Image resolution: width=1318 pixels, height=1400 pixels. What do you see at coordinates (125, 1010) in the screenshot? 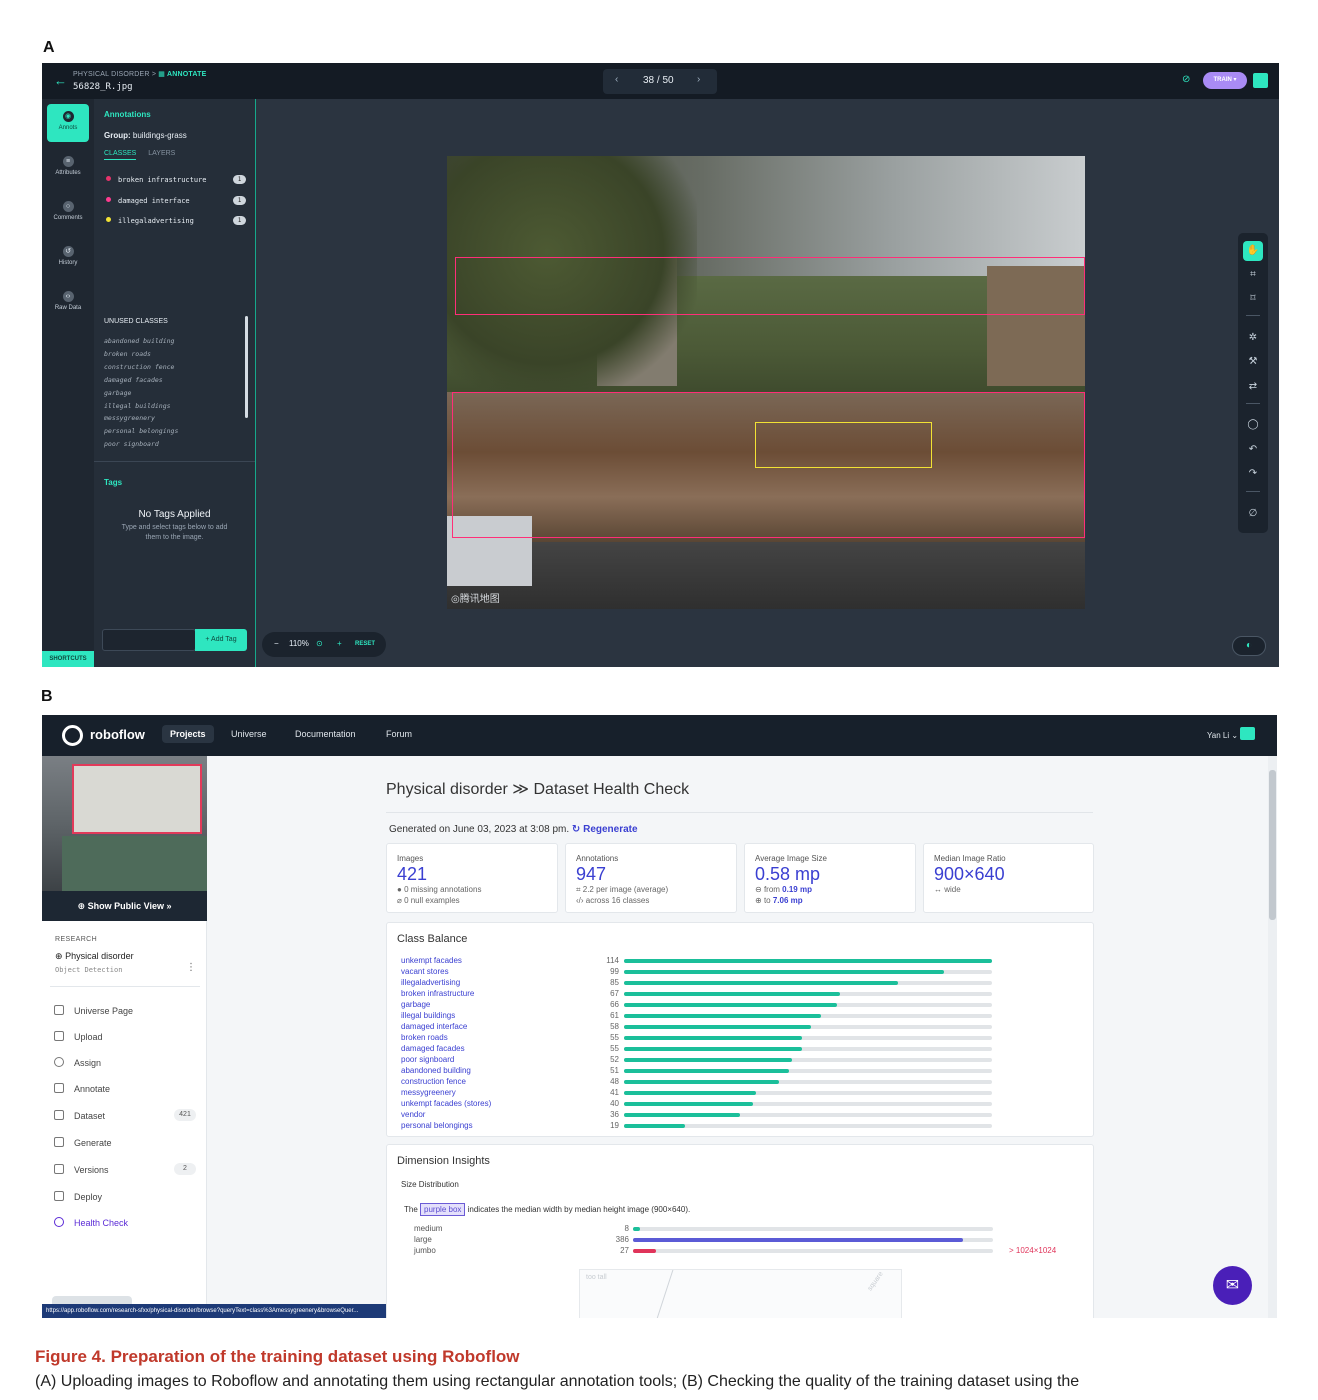
I see `sidebar-item-universe-page: Universe Page` at bounding box center [125, 1010].